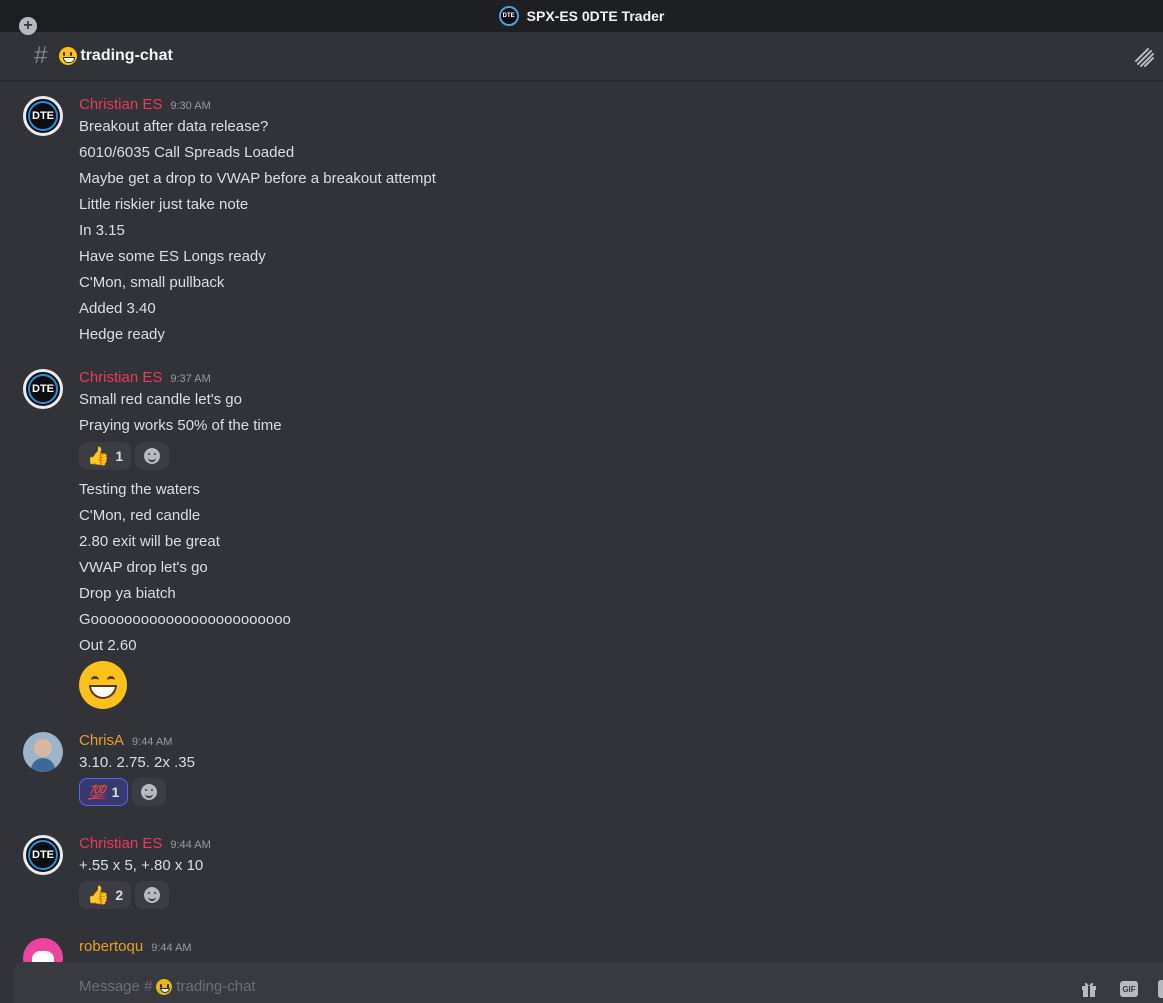 Image resolution: width=1163 pixels, height=1003 pixels. I want to click on message-header: Christian ES 9:37 AM, so click(145, 377).